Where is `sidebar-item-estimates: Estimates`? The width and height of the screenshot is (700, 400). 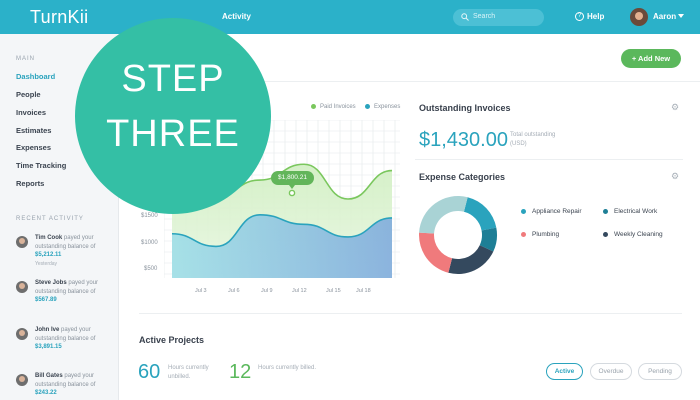
sidebar-item-estimates: Estimates is located at coordinates (33, 130).